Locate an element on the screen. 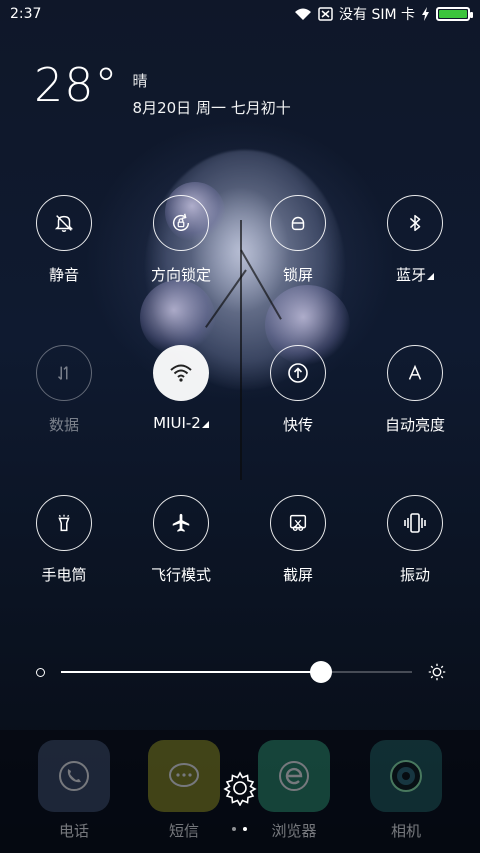  toggle-quick-transfer: 快传 is located at coordinates (298, 390).